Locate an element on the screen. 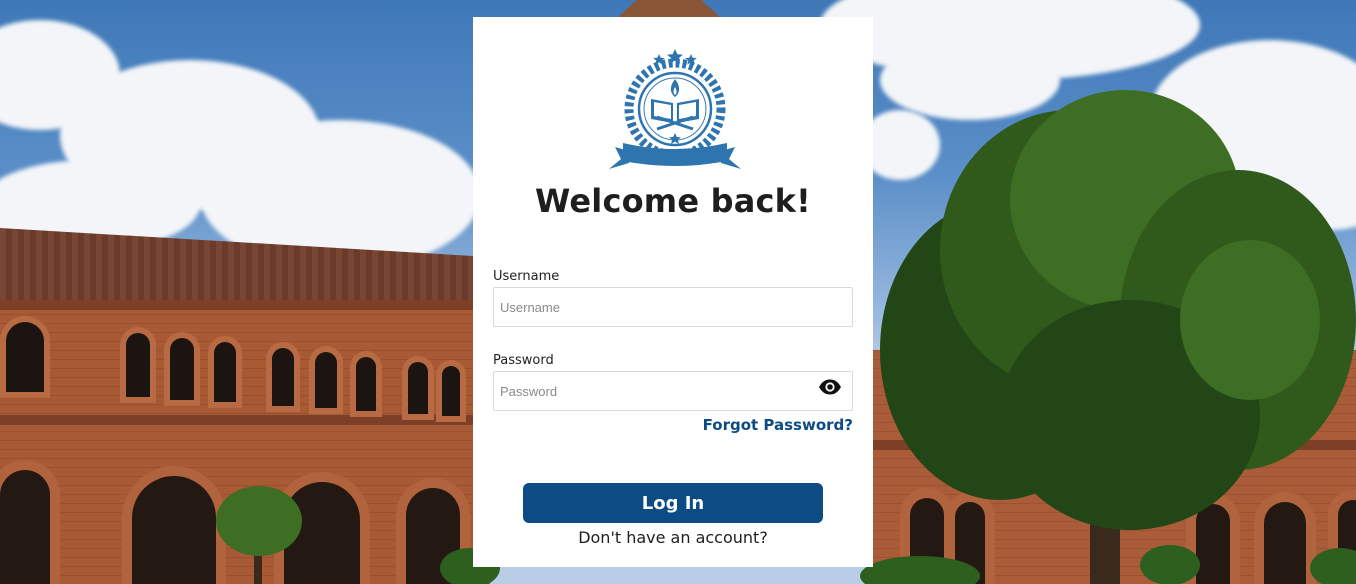  password-input is located at coordinates (673, 391).